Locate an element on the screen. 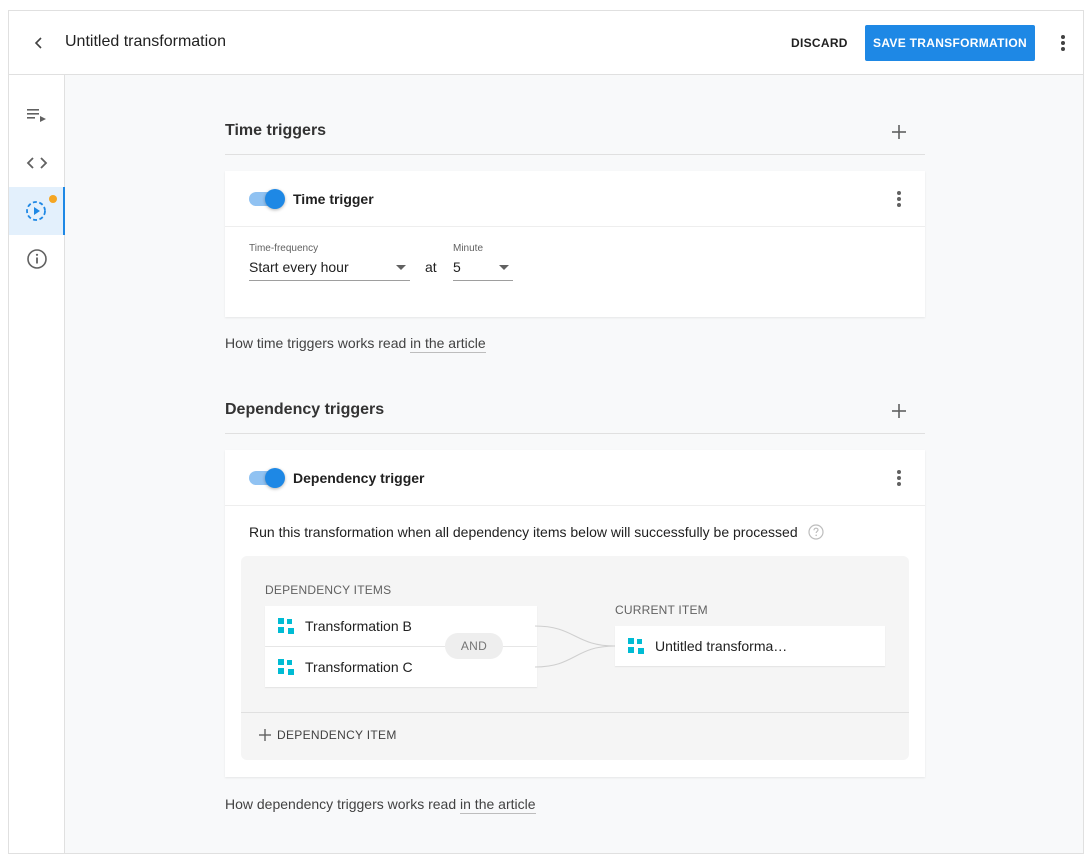 Image resolution: width=1084 pixels, height=866 pixels. back-button is located at coordinates (39, 43).